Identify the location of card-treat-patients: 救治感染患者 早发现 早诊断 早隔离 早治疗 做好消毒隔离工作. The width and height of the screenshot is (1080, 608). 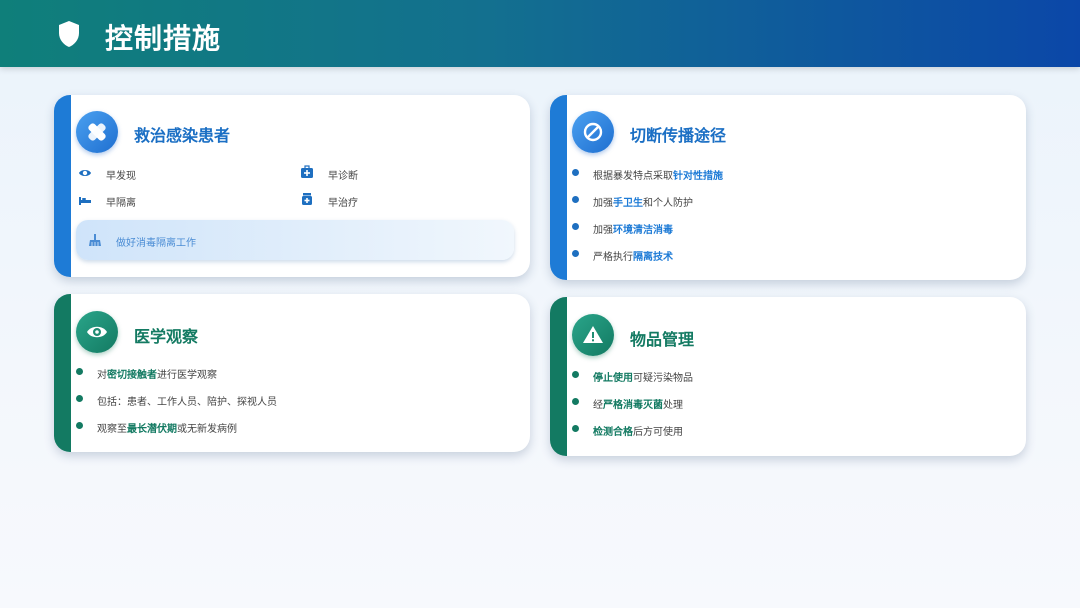
(292, 186).